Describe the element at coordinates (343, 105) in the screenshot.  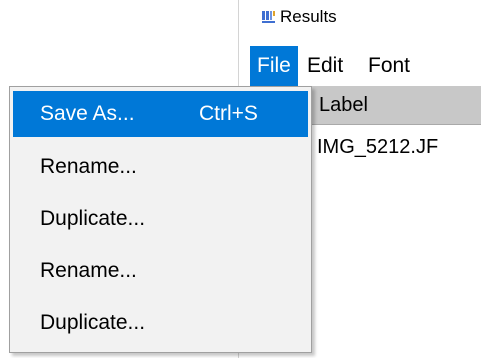
I see `column-header-label: Label` at that location.